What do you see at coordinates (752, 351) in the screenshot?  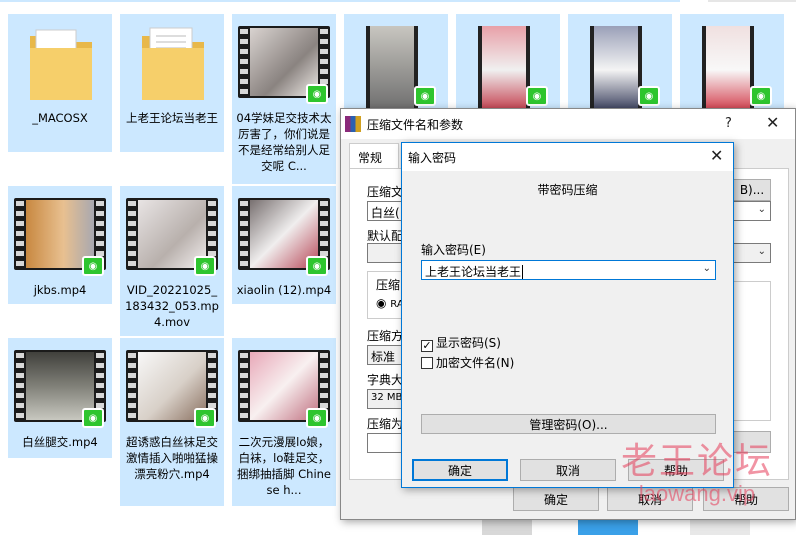 I see `options-panel` at bounding box center [752, 351].